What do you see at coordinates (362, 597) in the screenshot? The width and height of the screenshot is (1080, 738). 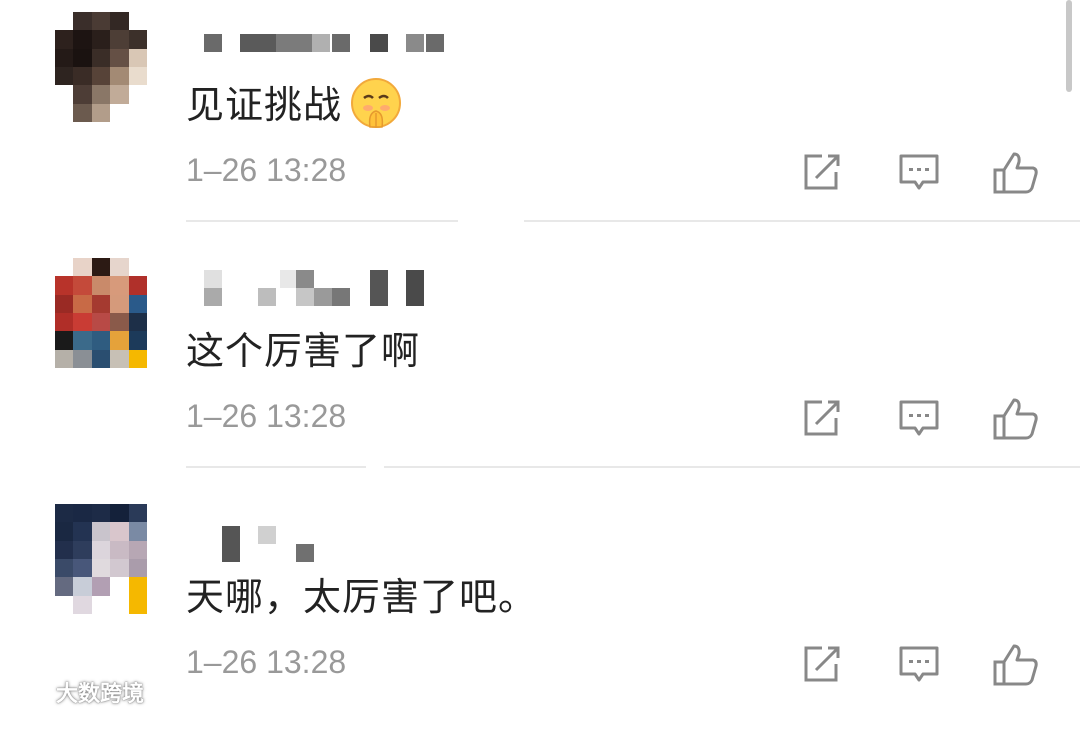 I see `comment-text: 天哪，太厉害了吧。` at bounding box center [362, 597].